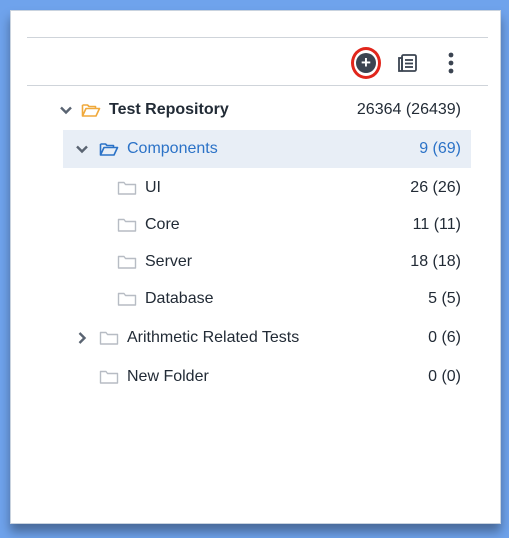 This screenshot has height=538, width=509. I want to click on tree-node-test-repository: Test Repository 26364 (26439), so click(265, 110).